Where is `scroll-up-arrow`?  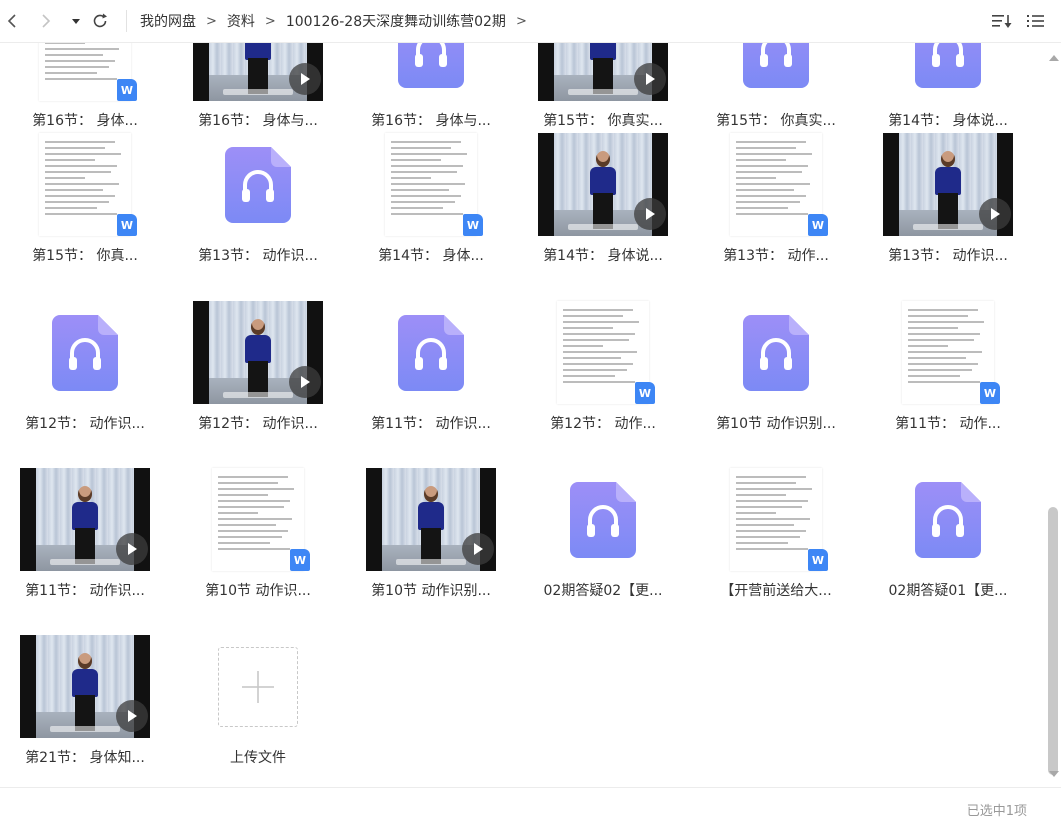
scroll-up-arrow is located at coordinates (1054, 58).